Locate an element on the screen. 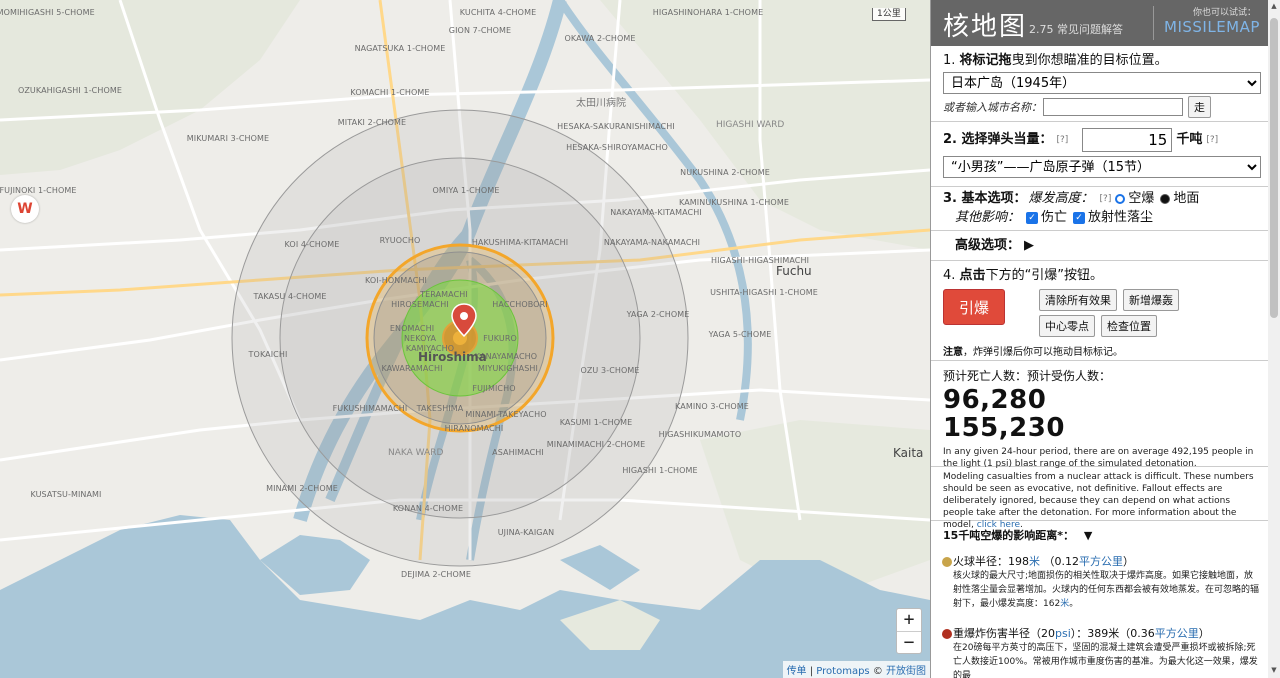 The width and height of the screenshot is (1280, 678). map-label: KAWARAMACHI is located at coordinates (412, 368).